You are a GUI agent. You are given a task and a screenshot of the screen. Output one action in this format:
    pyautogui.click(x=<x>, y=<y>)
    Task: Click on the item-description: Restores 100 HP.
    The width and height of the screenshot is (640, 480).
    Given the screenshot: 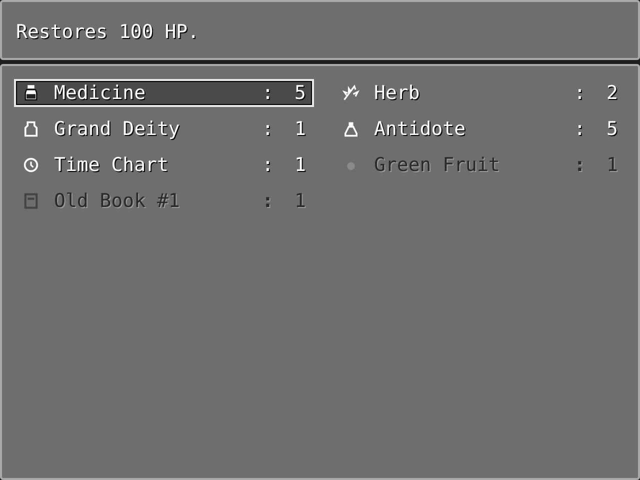 What is the action you would take?
    pyautogui.click(x=108, y=32)
    